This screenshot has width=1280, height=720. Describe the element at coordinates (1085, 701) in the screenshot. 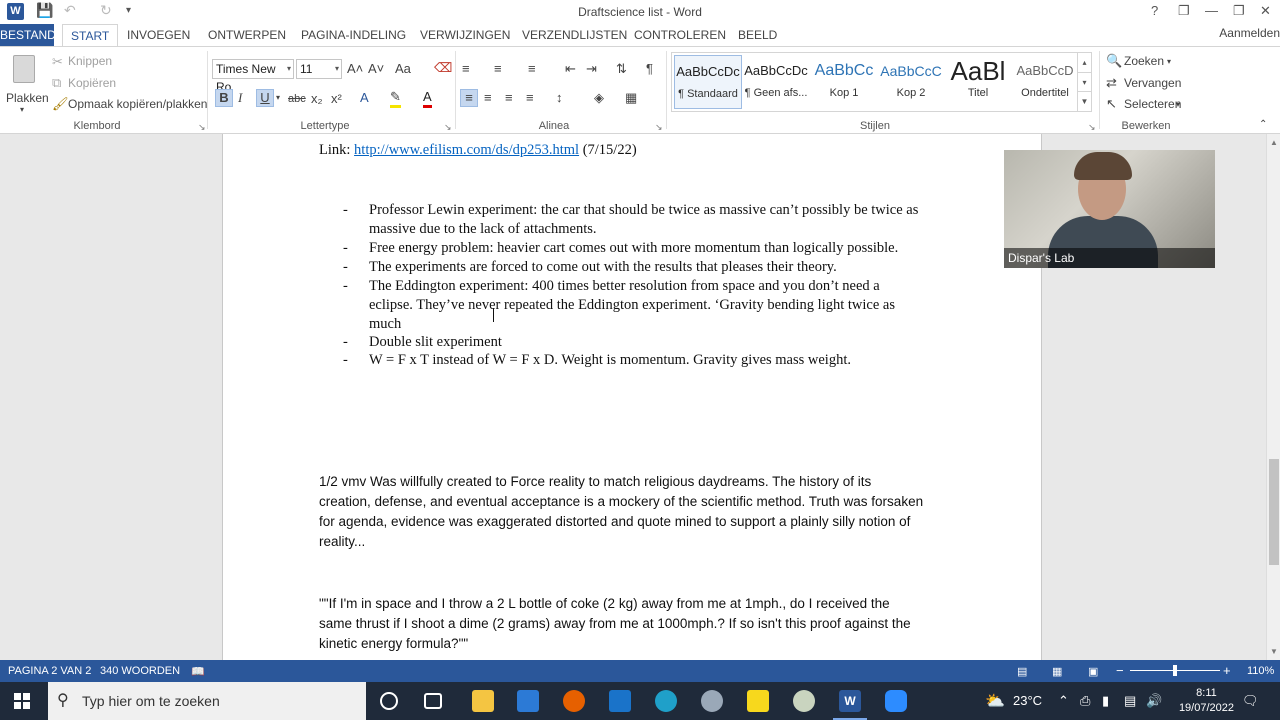

I see `device-icon: ⎙` at that location.